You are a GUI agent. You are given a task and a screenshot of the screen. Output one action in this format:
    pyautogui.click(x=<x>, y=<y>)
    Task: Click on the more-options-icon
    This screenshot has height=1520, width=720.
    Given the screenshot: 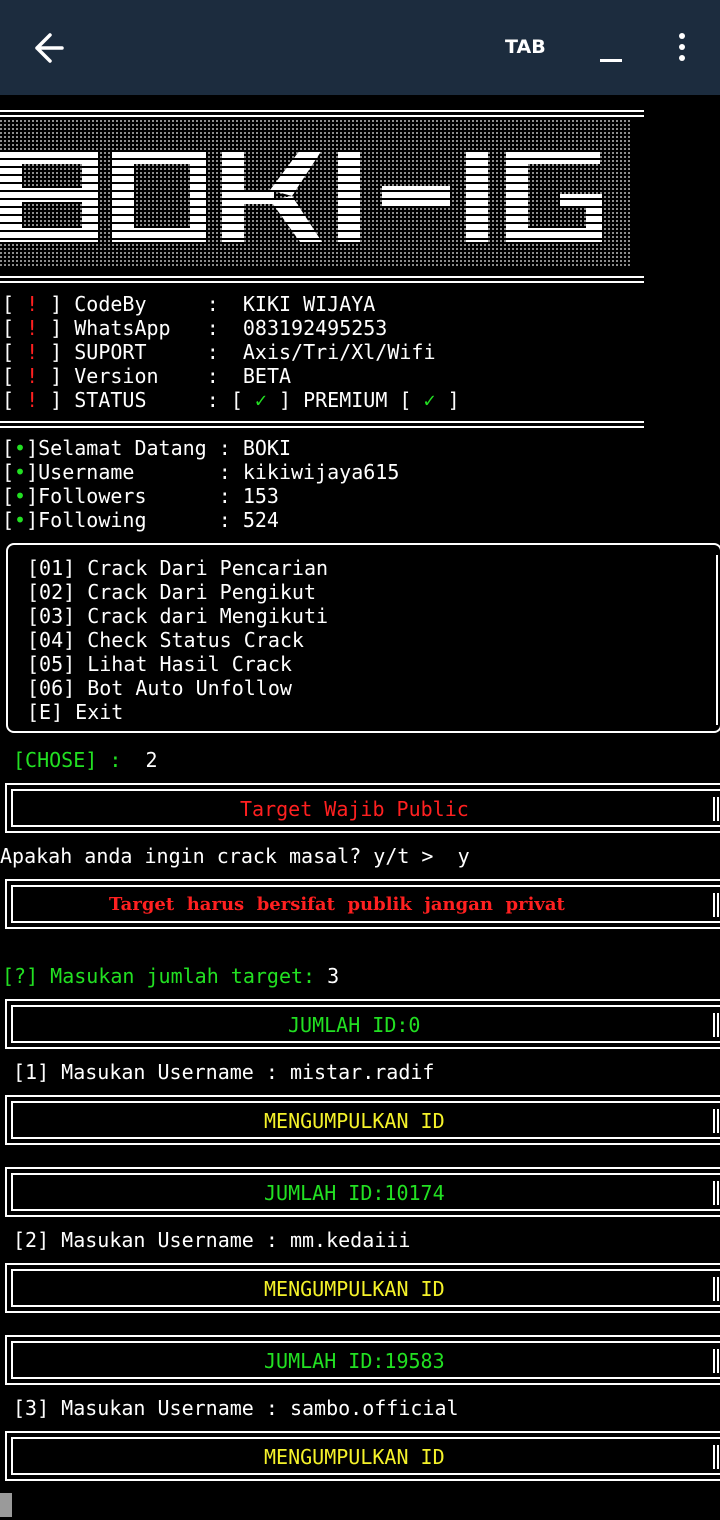 What is the action you would take?
    pyautogui.click(x=682, y=48)
    